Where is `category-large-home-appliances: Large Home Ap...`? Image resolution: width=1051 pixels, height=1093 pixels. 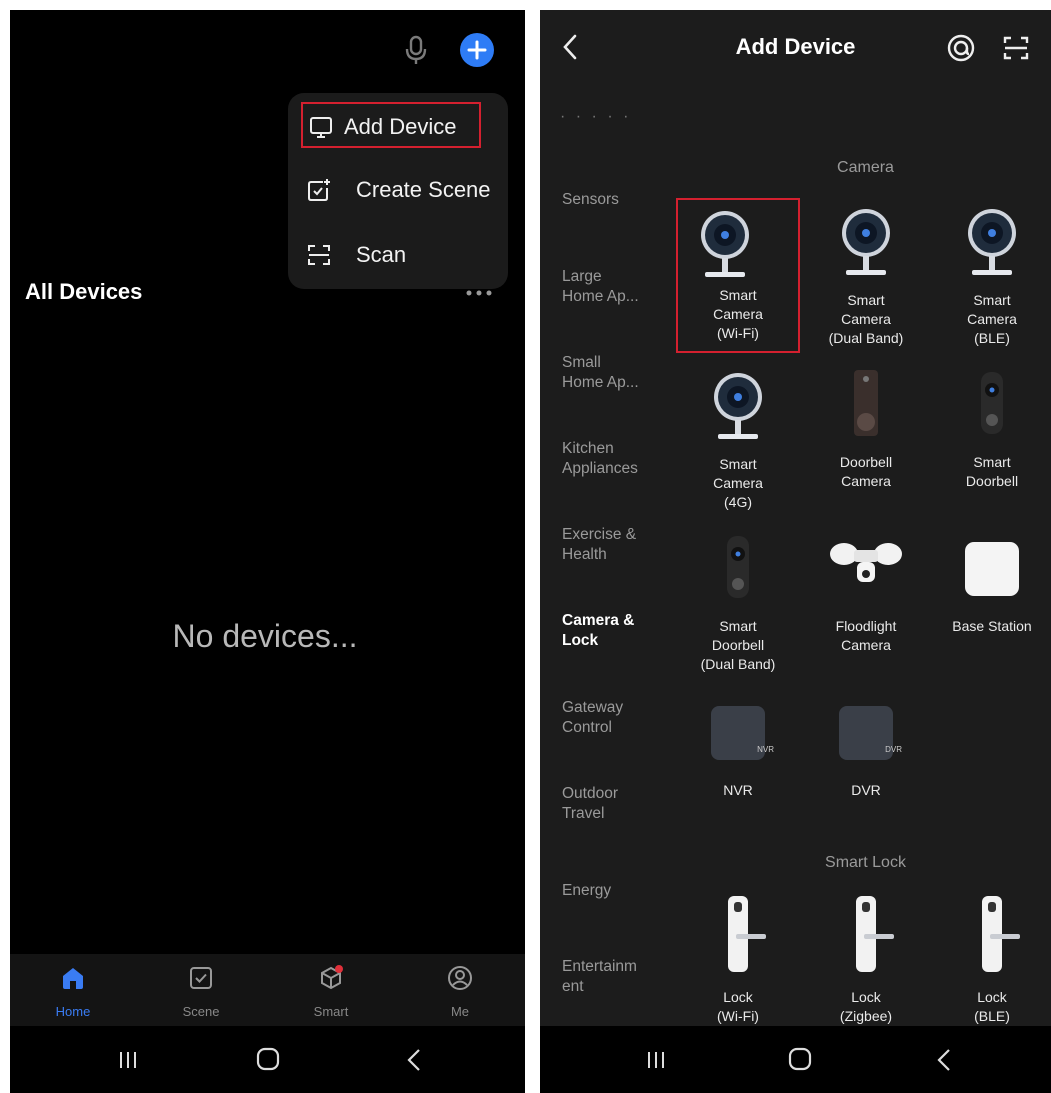
category-large-home-appliances: Large Home Ap... is located at coordinates (600, 287).